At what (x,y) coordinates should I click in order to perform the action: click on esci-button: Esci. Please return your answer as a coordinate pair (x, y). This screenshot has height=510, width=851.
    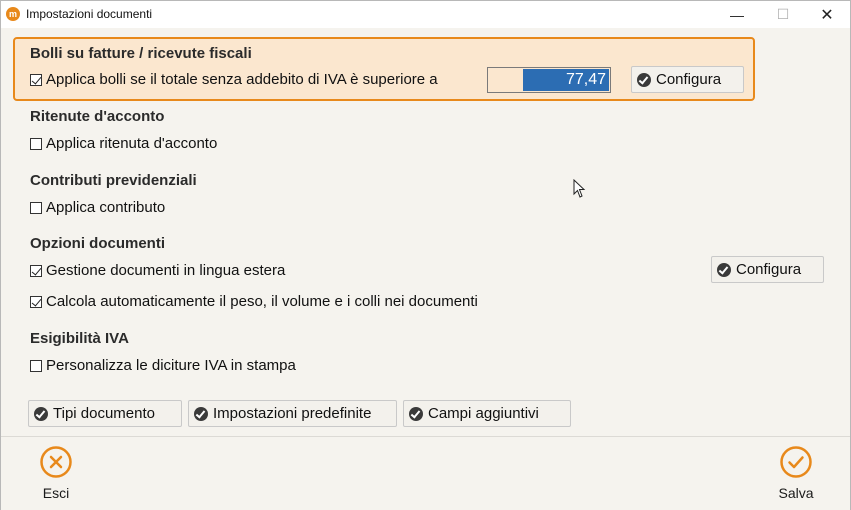
    Looking at the image, I should click on (56, 473).